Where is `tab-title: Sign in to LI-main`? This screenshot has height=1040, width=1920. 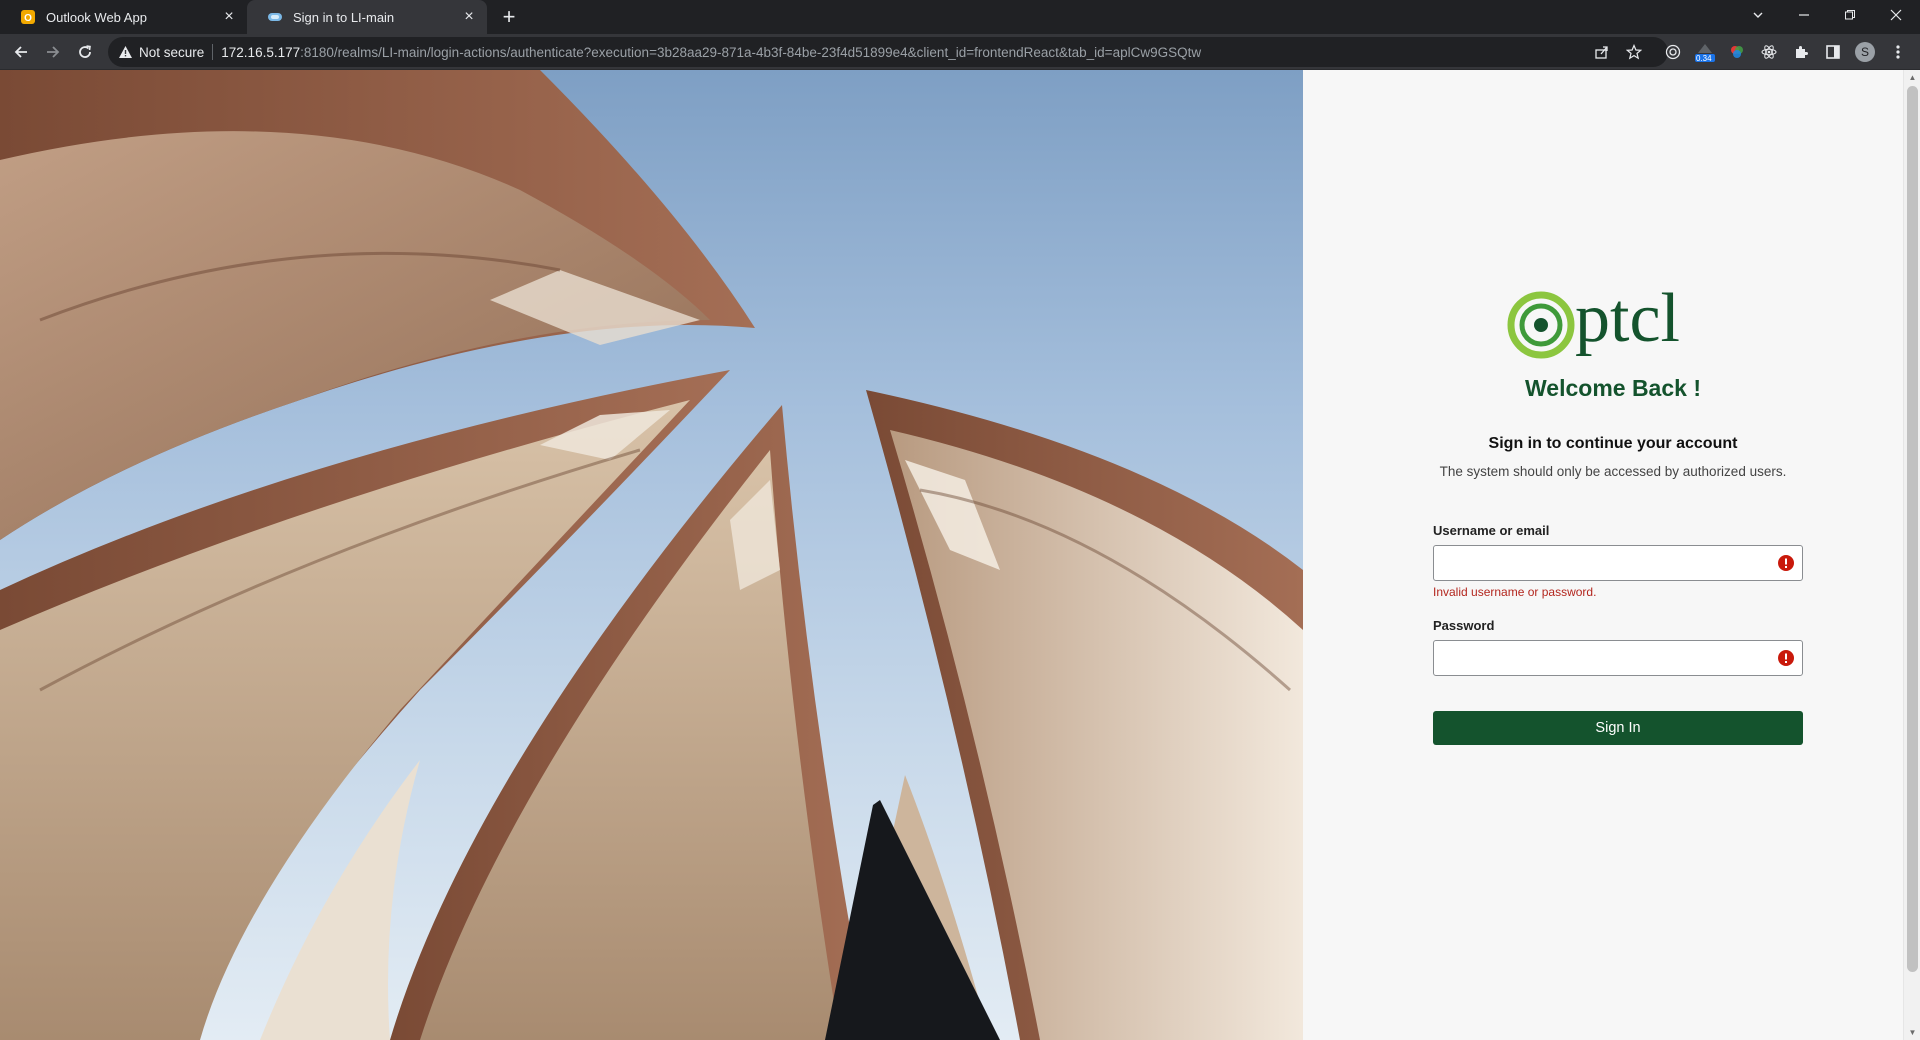
tab-title: Sign in to LI-main is located at coordinates (344, 17).